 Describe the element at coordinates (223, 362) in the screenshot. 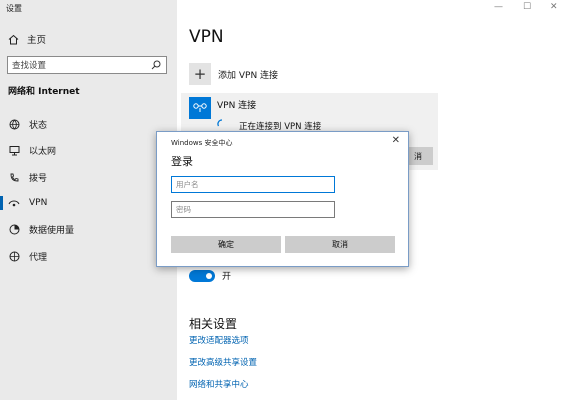

I see `link-advanced-sharing: 更改高级共享设置` at that location.